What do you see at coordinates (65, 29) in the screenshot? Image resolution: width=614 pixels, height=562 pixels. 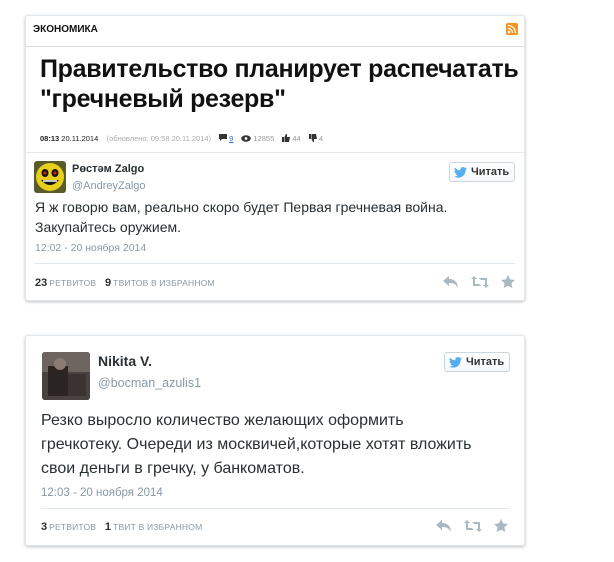 I see `section-label: ЭКОНОМИКА` at bounding box center [65, 29].